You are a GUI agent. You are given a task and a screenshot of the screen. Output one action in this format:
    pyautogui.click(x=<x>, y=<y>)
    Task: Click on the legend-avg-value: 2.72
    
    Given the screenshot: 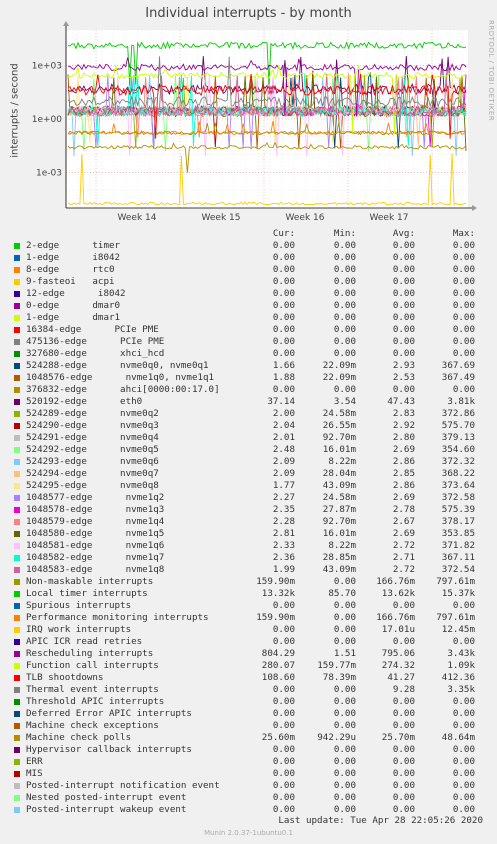 What is the action you would take?
    pyautogui.click(x=403, y=569)
    